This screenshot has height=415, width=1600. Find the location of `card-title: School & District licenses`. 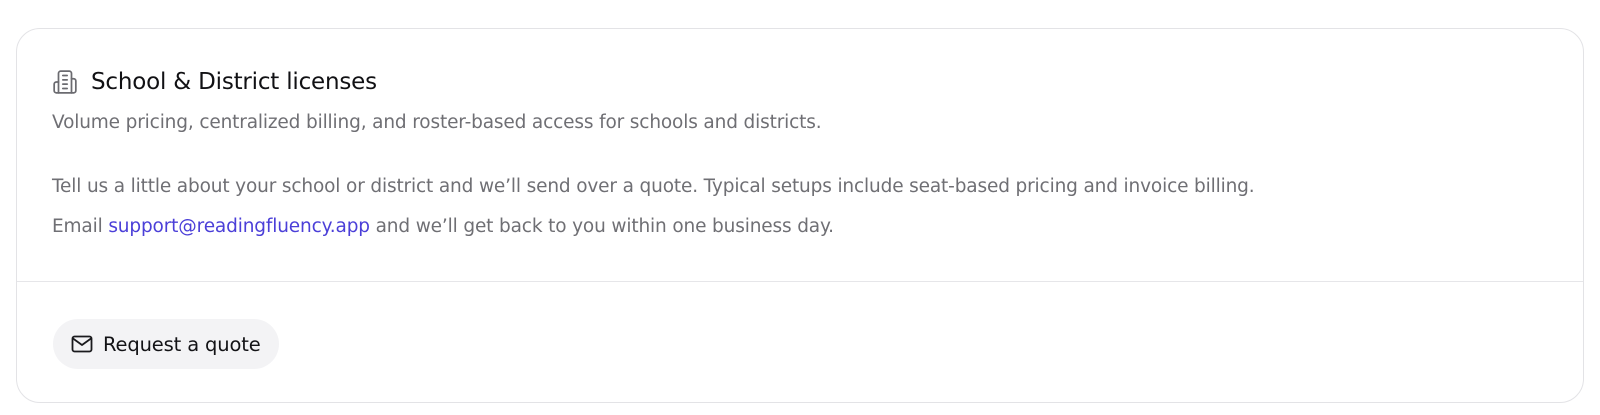

card-title: School & District licenses is located at coordinates (234, 82).